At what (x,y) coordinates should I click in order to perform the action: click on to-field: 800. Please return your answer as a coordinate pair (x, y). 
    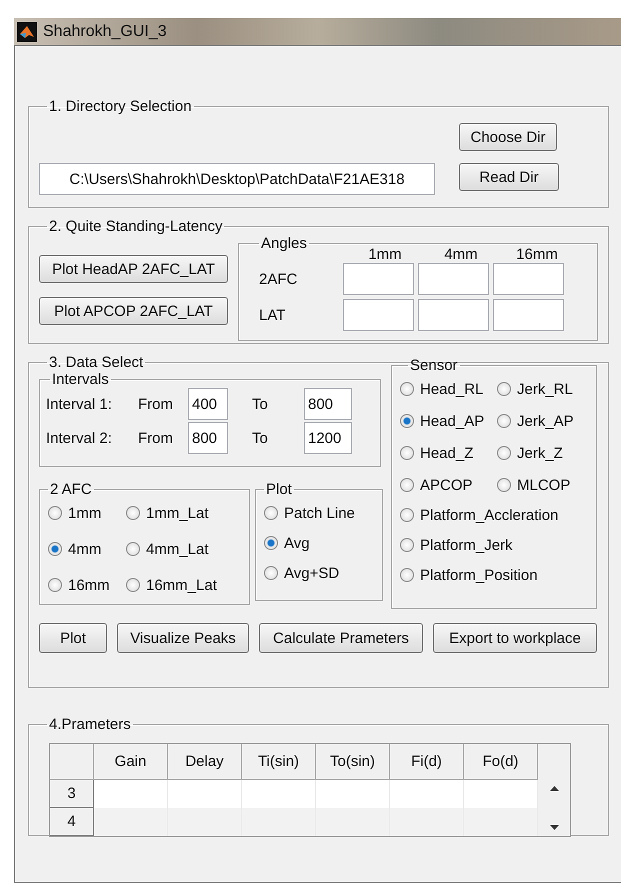
    Looking at the image, I should click on (328, 404).